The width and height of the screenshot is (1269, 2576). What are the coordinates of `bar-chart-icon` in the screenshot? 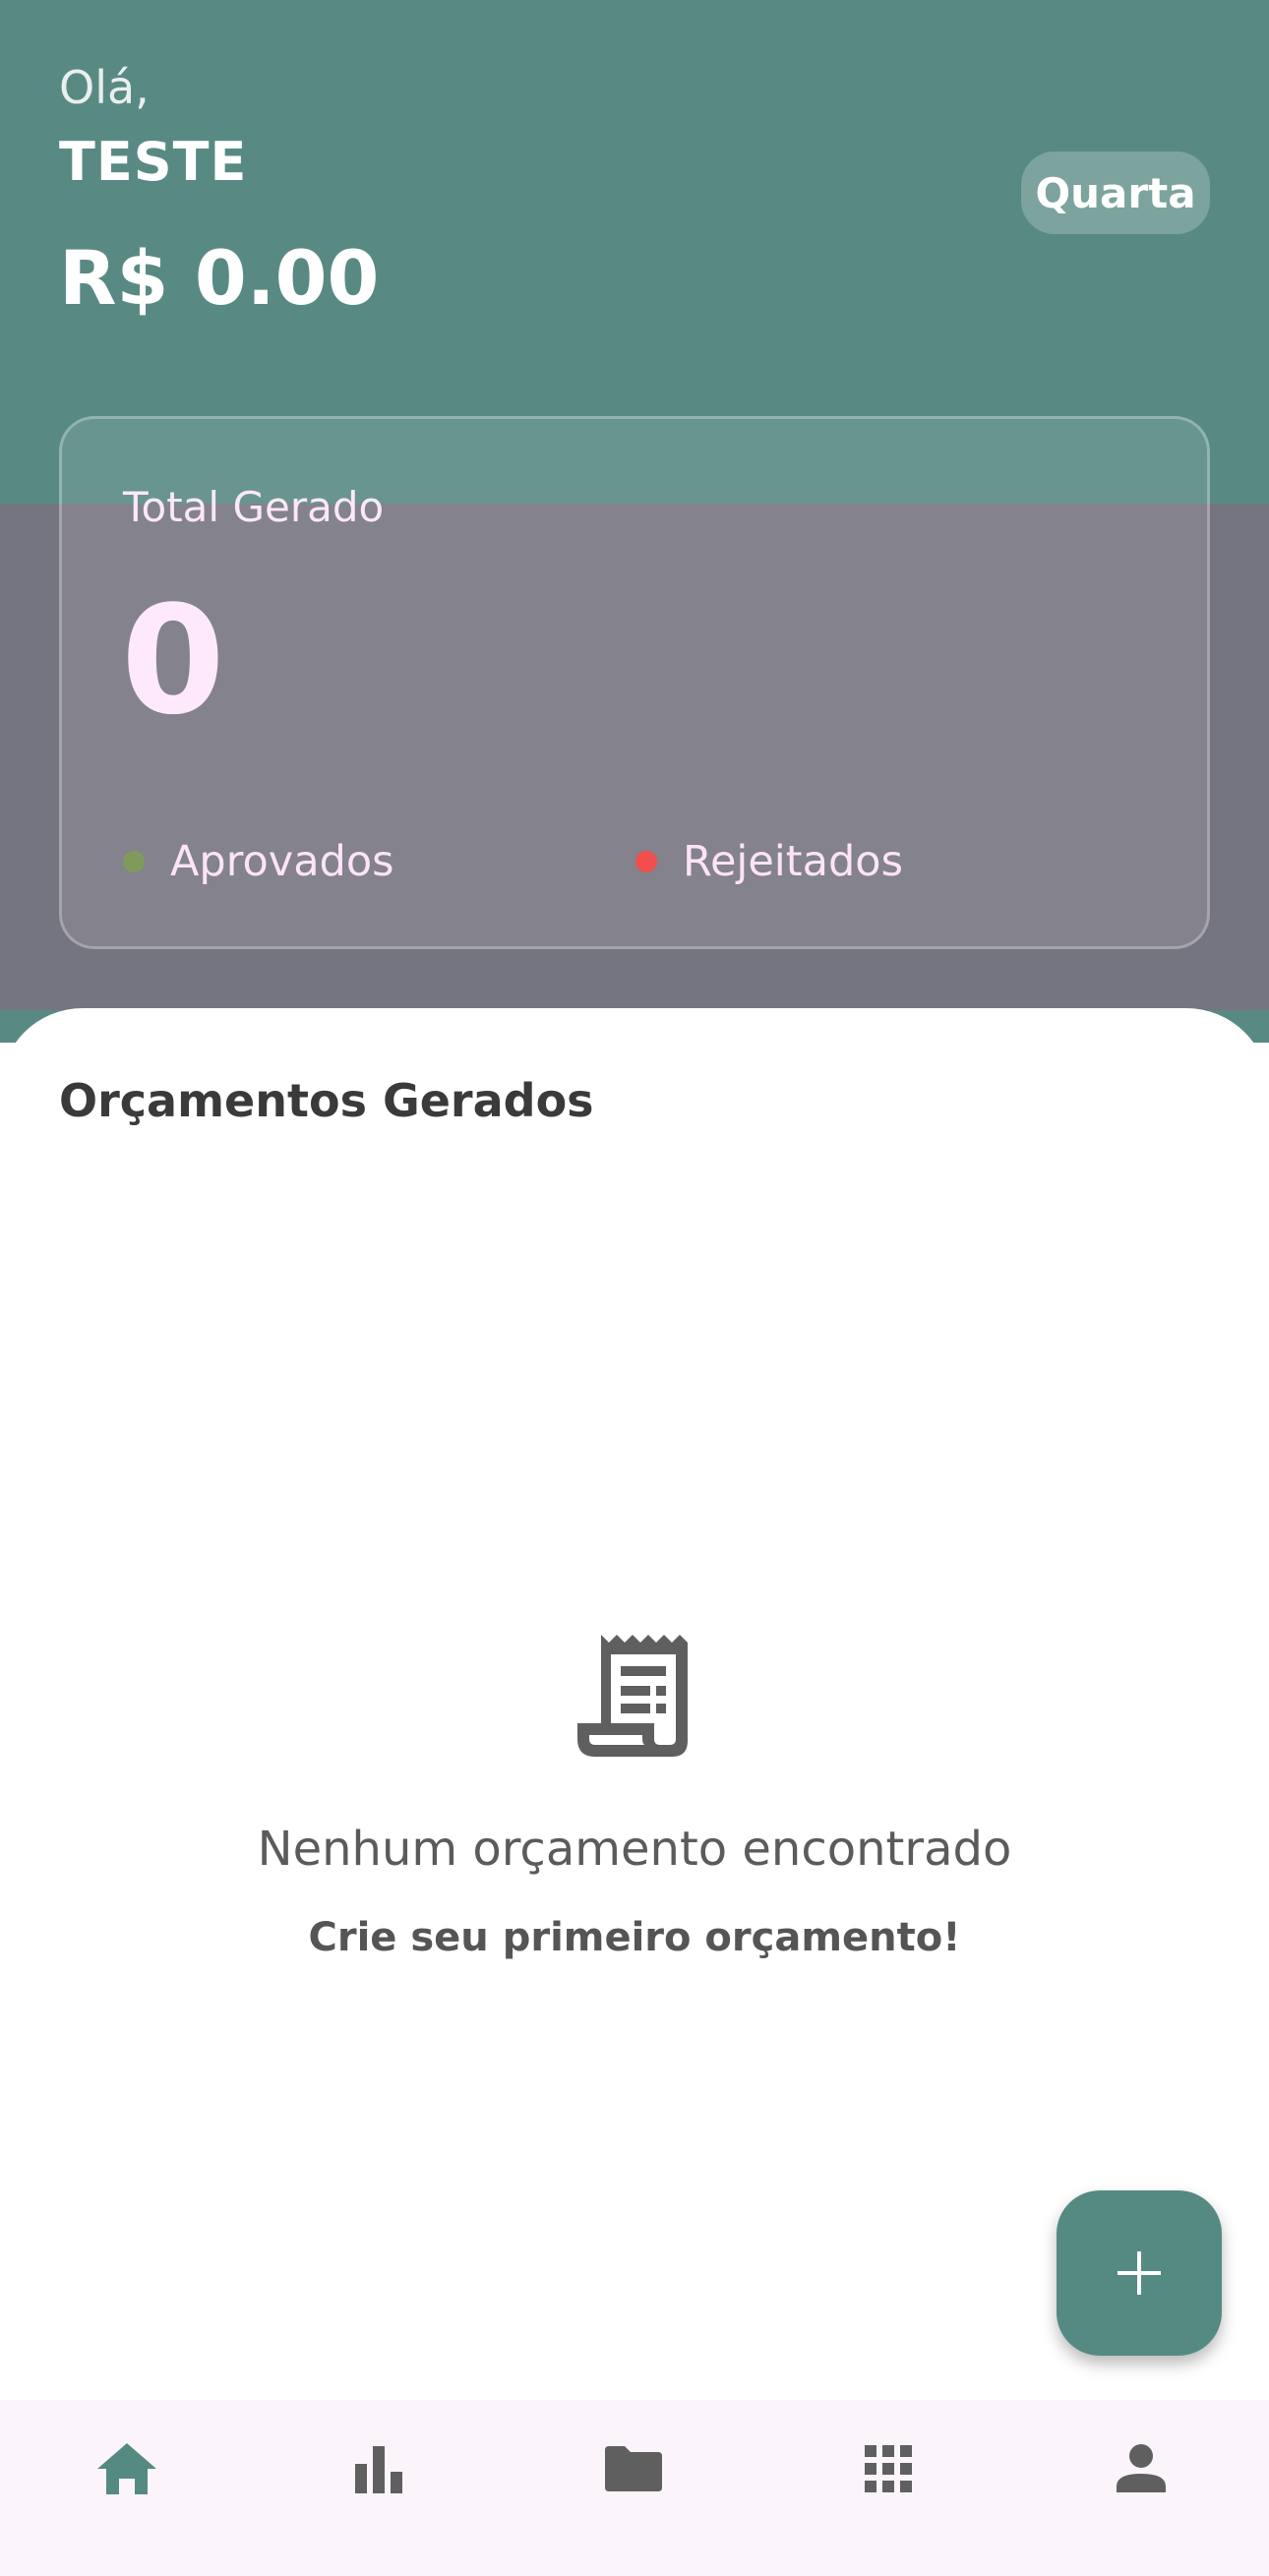 It's located at (378, 2469).